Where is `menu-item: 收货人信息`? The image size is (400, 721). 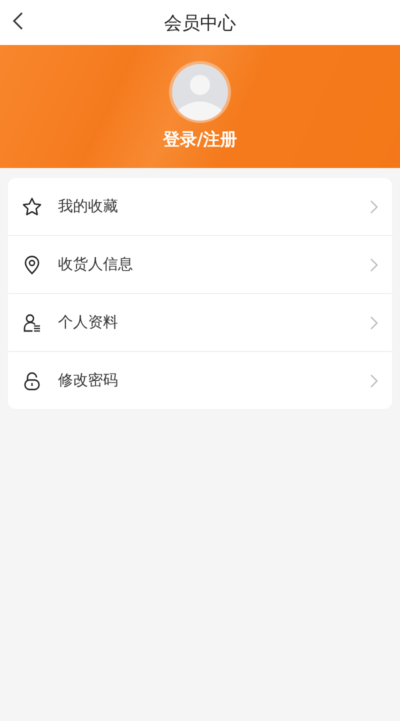
menu-item: 收货人信息 is located at coordinates (200, 265).